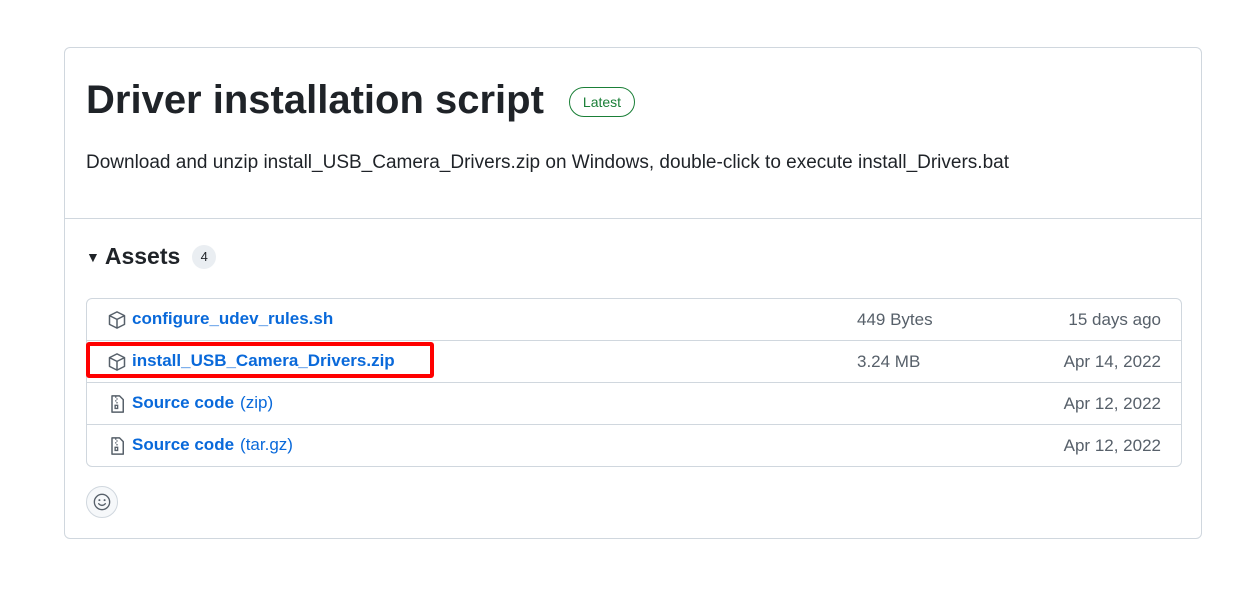  What do you see at coordinates (315, 100) in the screenshot?
I see `release-title: Driver installation script` at bounding box center [315, 100].